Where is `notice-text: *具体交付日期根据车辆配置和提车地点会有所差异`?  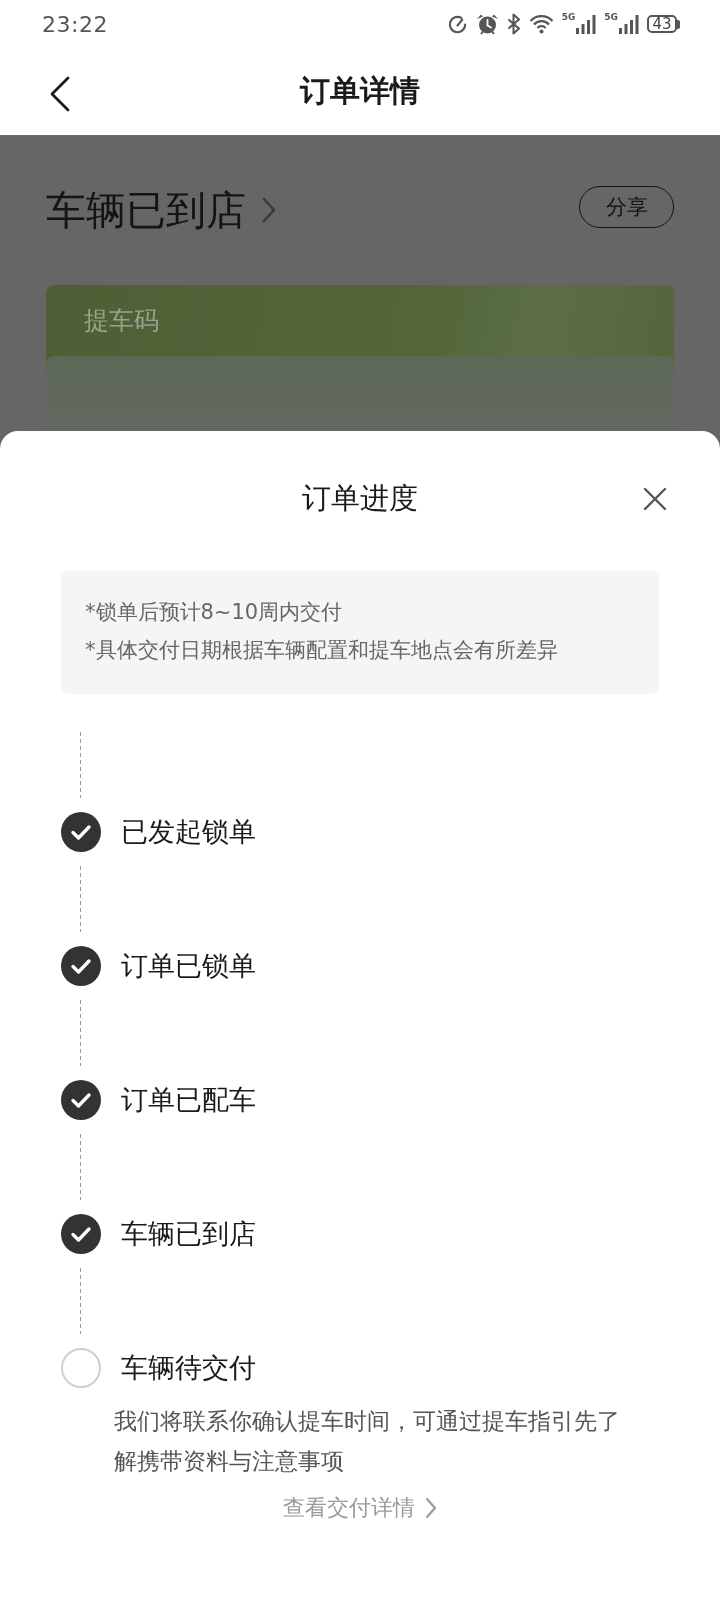
notice-text: *具体交付日期根据车辆配置和提车地点会有所差异 is located at coordinates (322, 650).